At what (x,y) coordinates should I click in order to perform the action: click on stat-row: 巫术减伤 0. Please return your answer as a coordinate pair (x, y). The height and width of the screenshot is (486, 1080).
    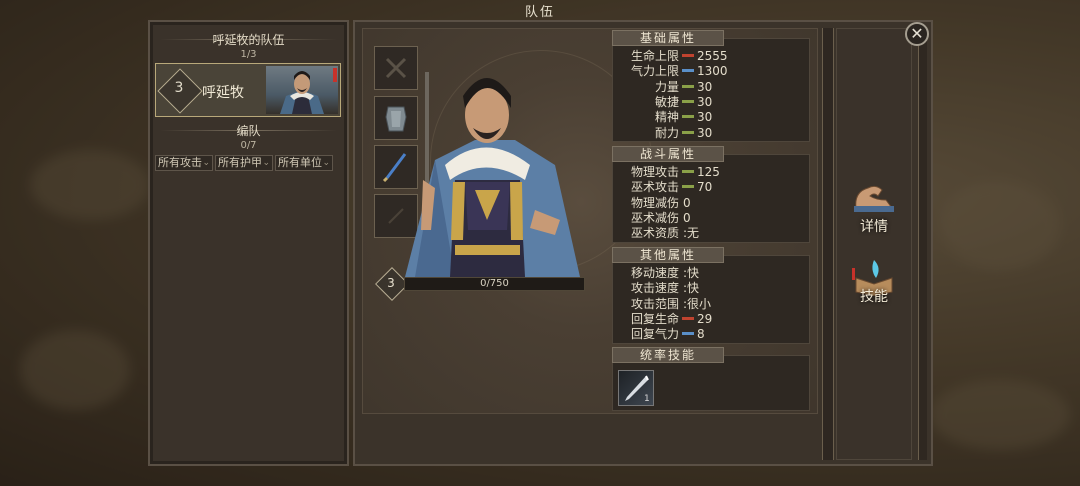
    Looking at the image, I should click on (659, 218).